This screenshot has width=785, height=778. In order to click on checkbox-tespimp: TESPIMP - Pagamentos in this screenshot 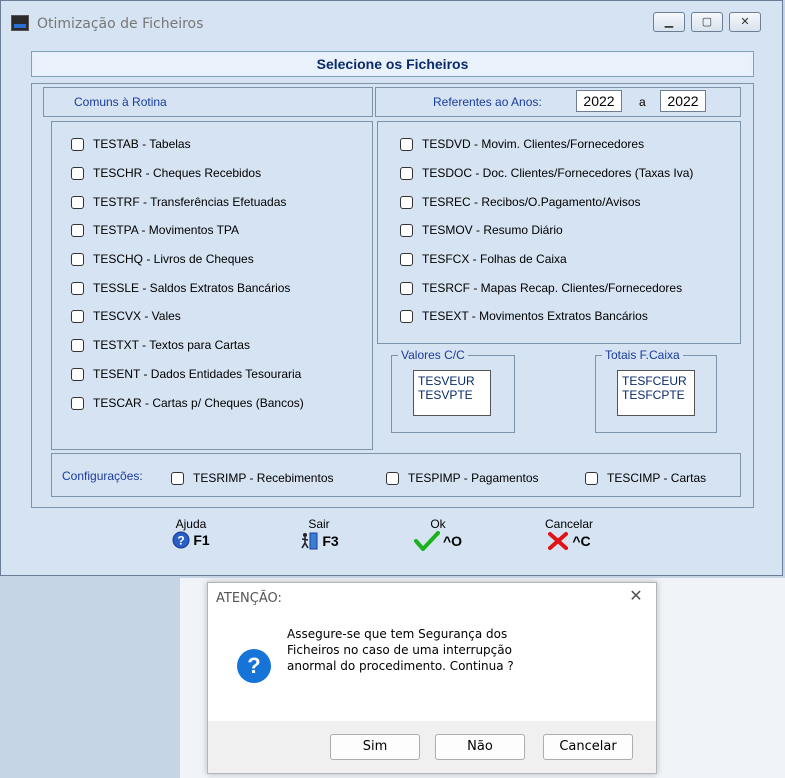, I will do `click(462, 478)`.